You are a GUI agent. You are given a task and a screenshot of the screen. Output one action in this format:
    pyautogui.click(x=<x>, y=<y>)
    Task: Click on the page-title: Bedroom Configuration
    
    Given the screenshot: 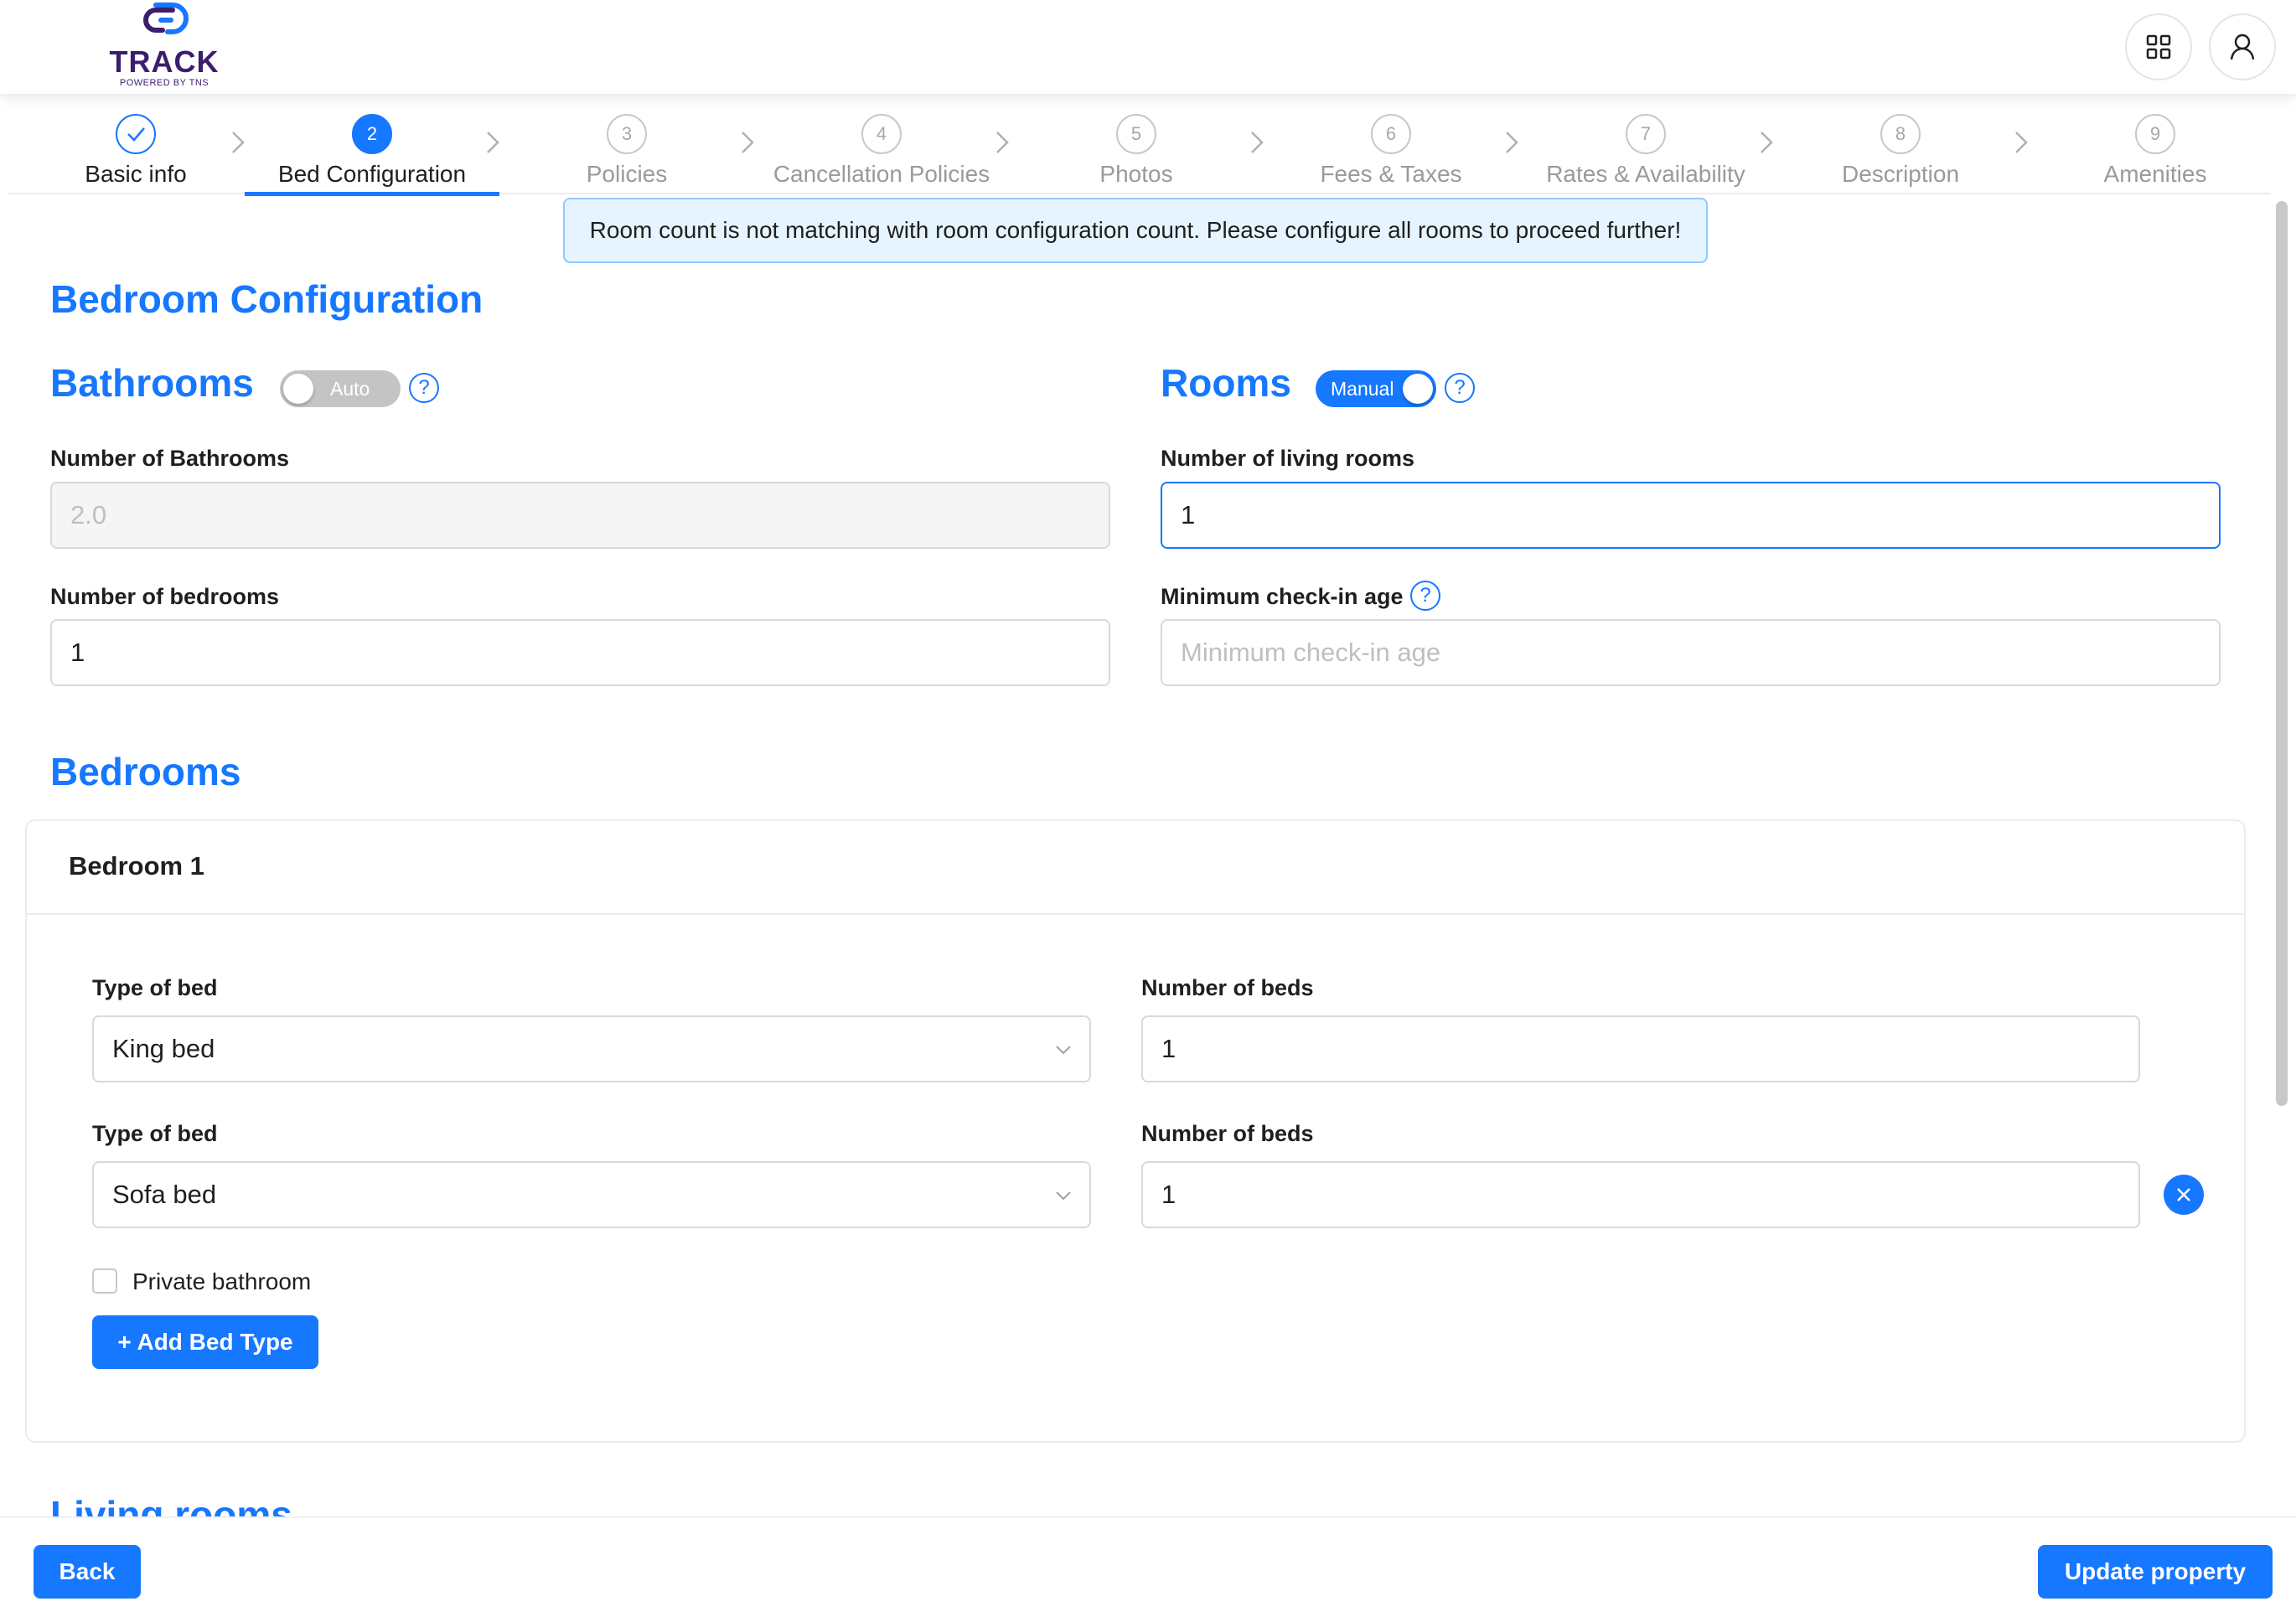 What is the action you would take?
    pyautogui.click(x=267, y=299)
    